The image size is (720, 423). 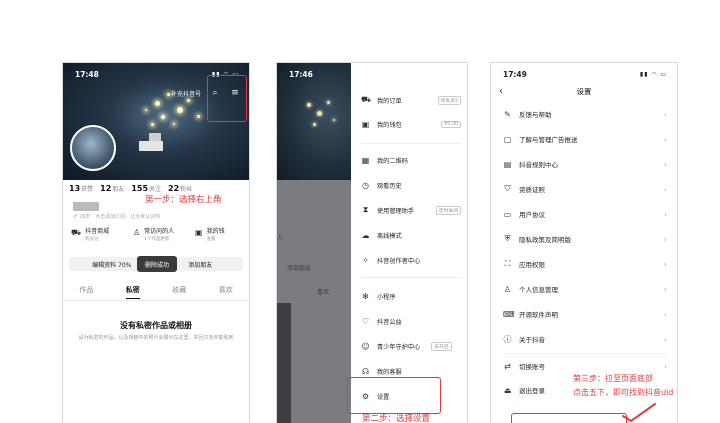 I want to click on stat-following: 155关注, so click(x=146, y=188).